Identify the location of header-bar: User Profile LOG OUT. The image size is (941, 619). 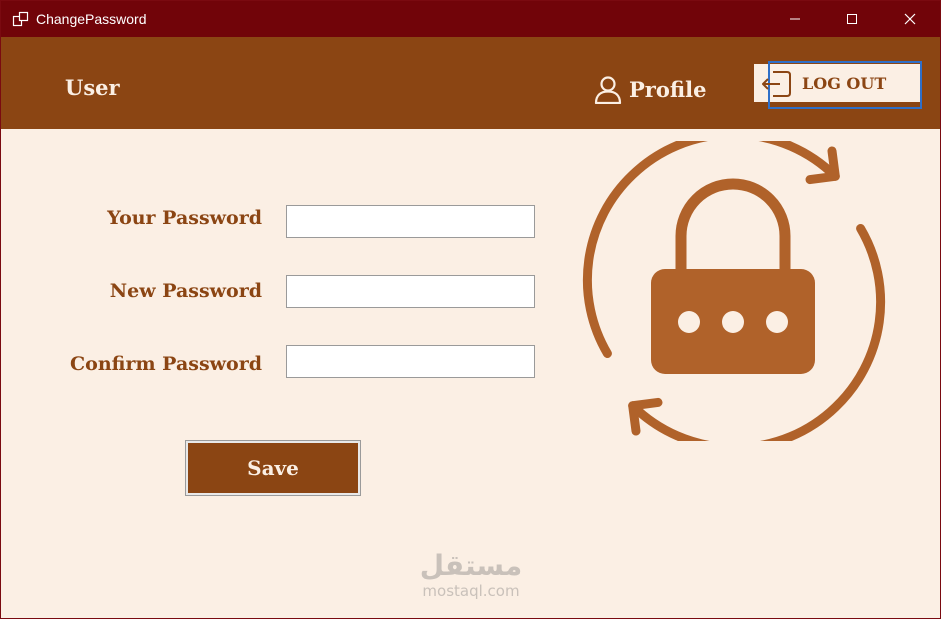
(470, 83).